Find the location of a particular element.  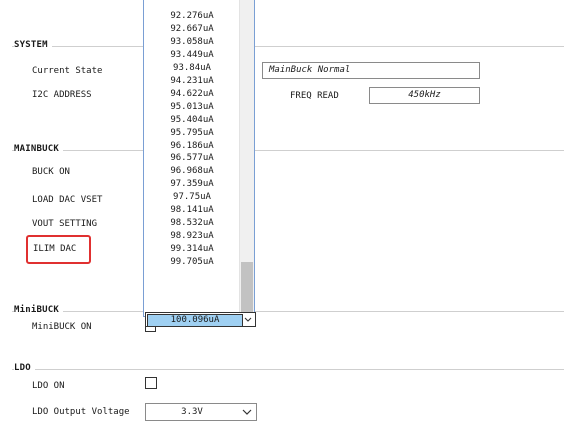

freq-read-label: FREQ READ is located at coordinates (314, 96).